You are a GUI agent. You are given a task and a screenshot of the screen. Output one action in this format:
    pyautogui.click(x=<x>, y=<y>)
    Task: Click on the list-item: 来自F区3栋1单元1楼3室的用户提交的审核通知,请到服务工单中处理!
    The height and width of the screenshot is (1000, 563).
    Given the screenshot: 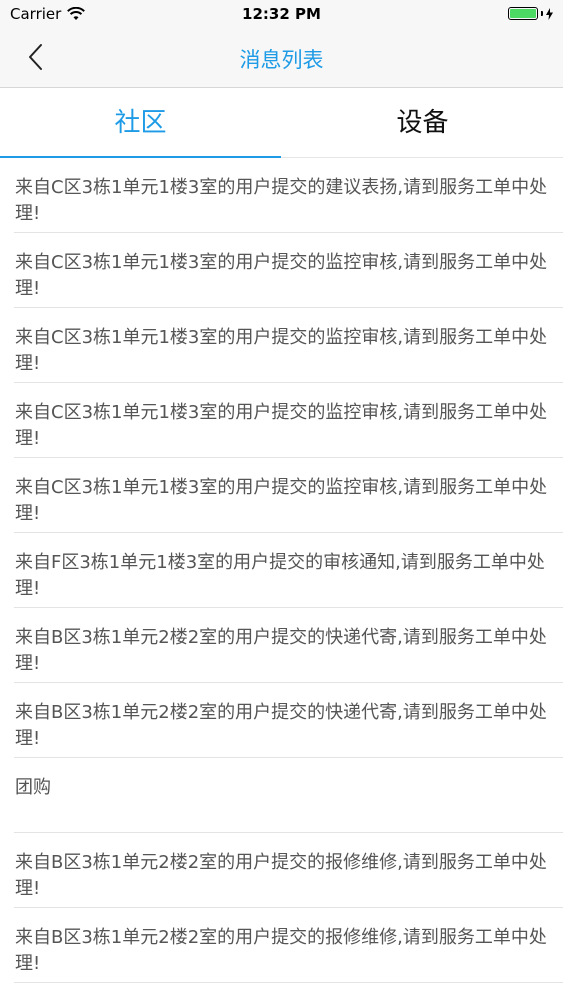 What is the action you would take?
    pyautogui.click(x=281, y=570)
    